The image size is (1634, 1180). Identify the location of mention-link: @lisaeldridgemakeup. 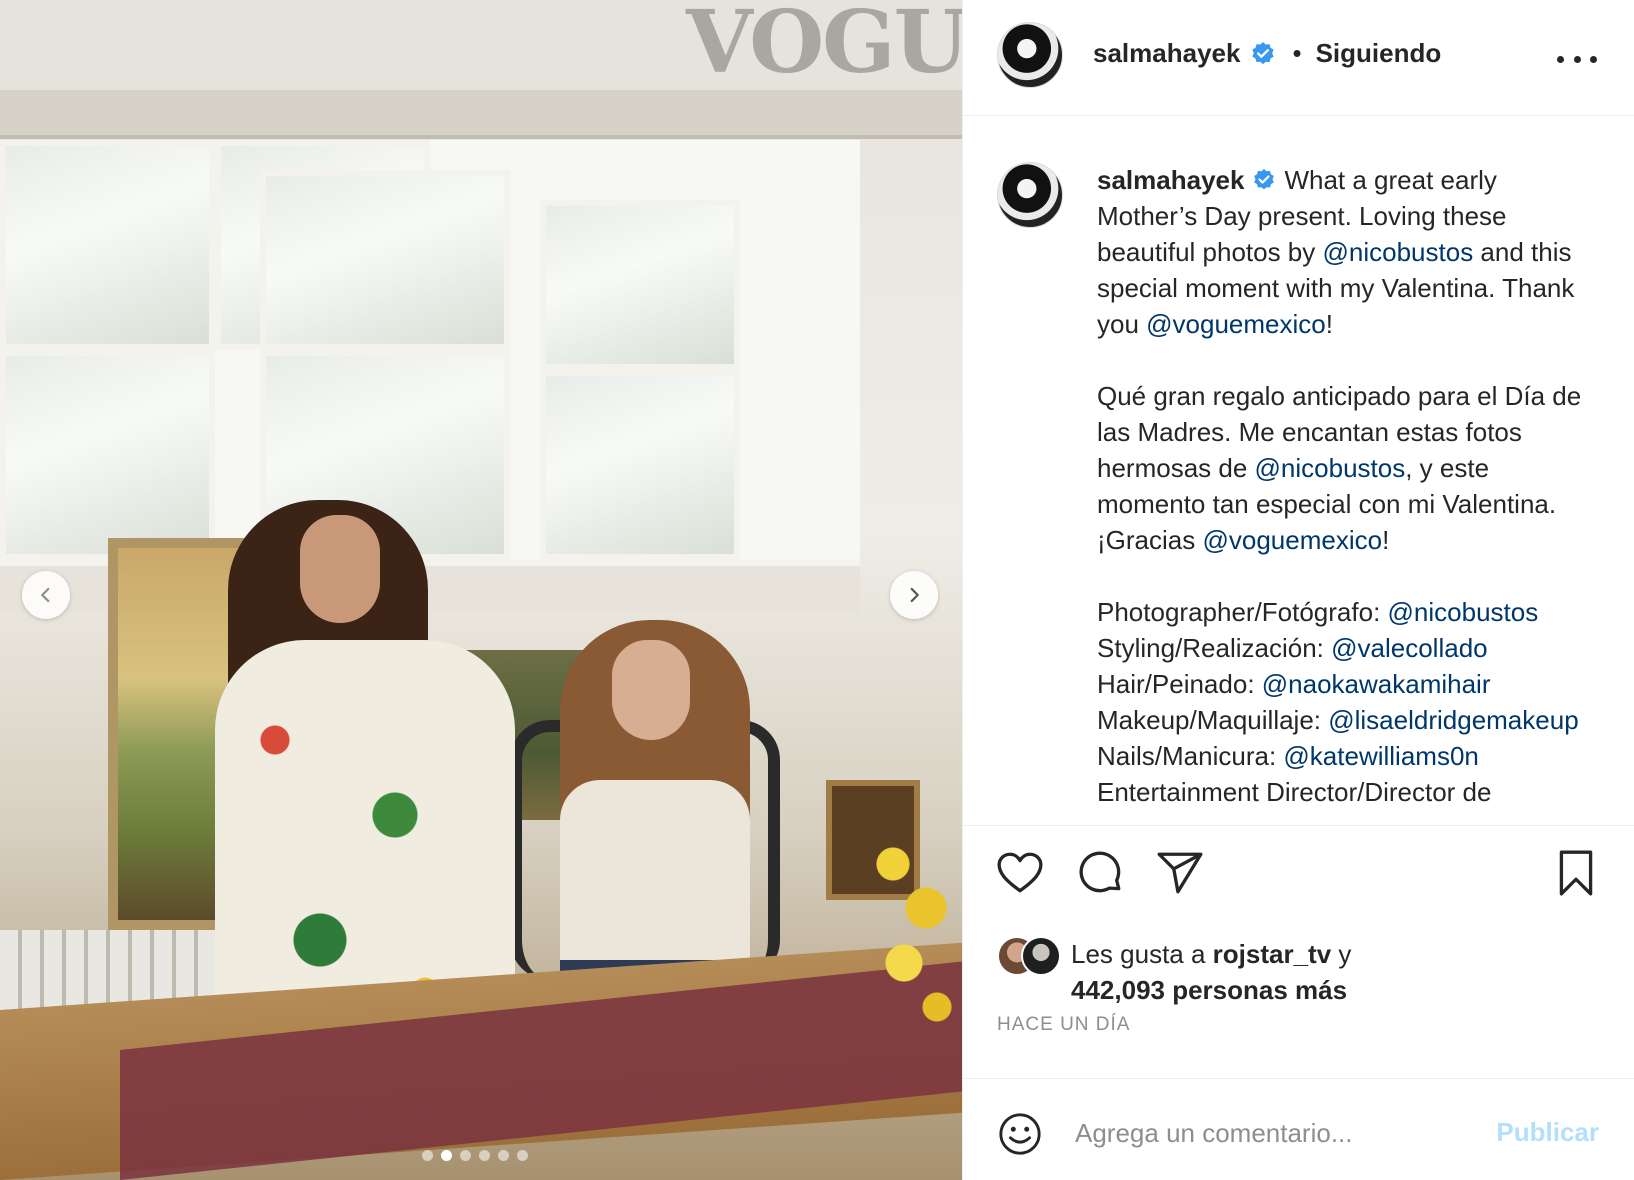
(1453, 720).